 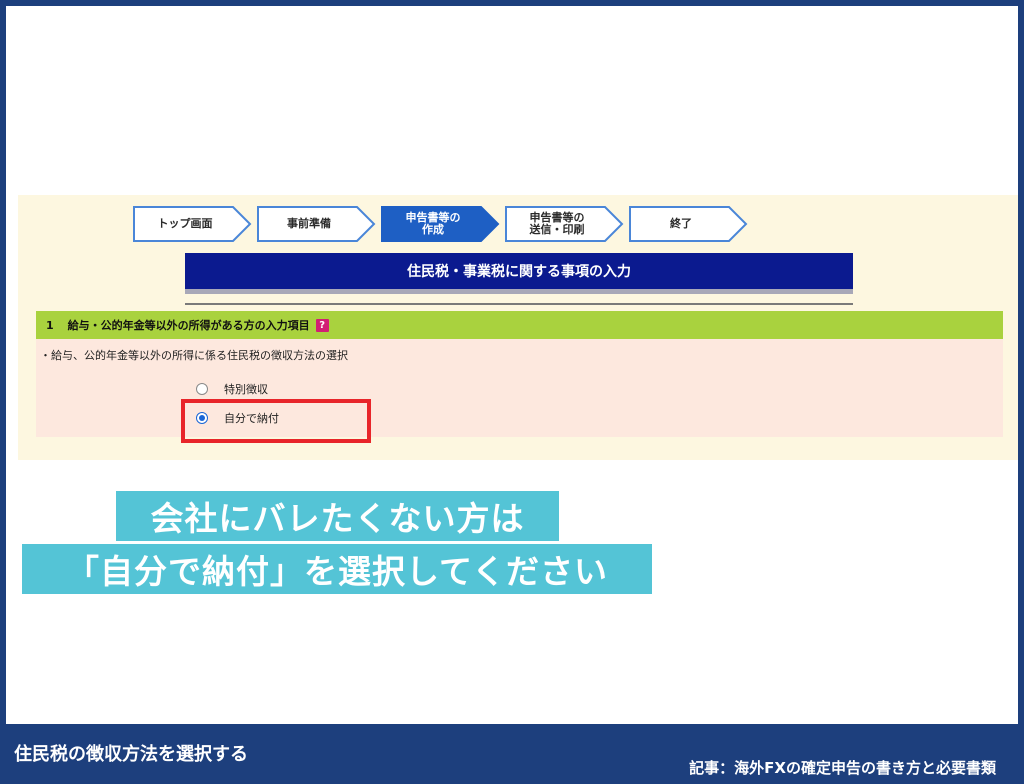 I want to click on step-preparation: 事前準備, so click(x=317, y=224).